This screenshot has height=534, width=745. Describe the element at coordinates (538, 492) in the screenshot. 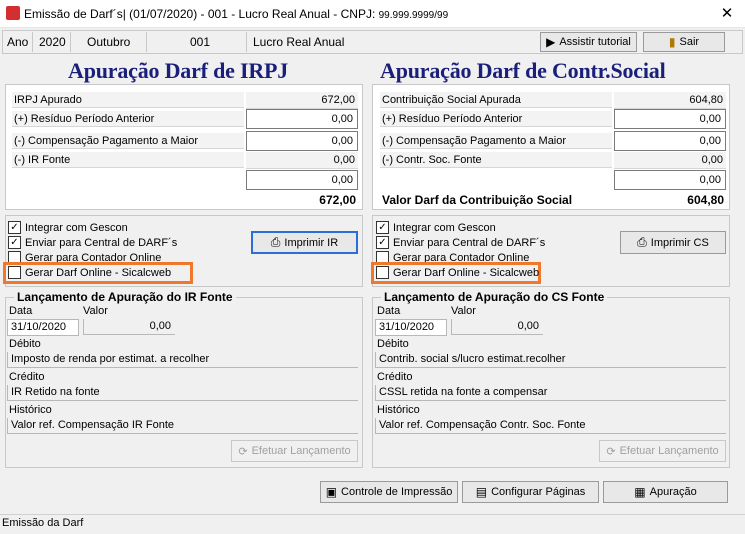

I see `configurar-paginas-label: Configurar Páginas` at that location.